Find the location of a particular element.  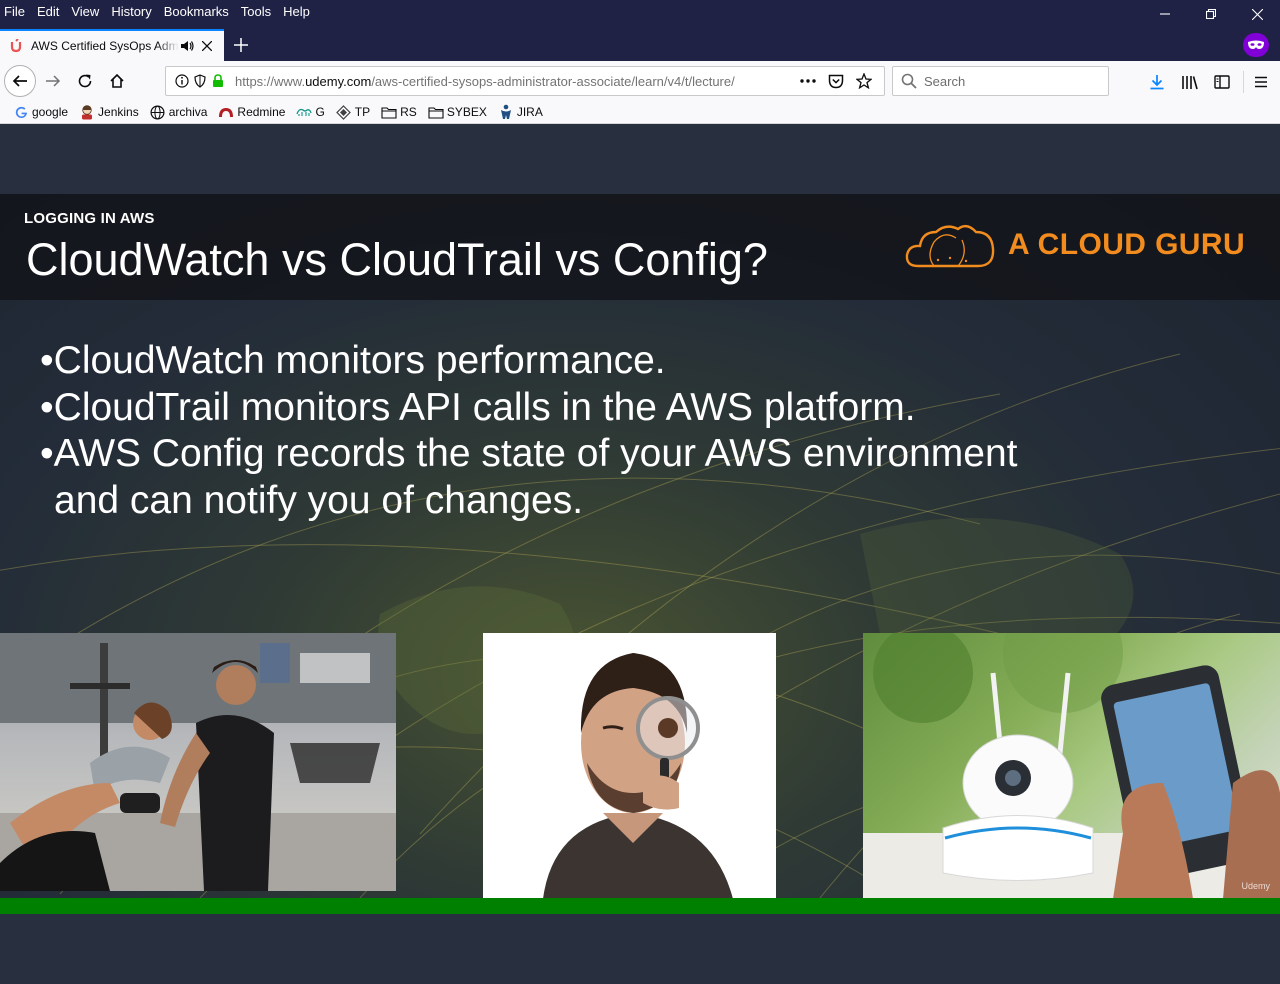

close-window-button is located at coordinates (1257, 14).